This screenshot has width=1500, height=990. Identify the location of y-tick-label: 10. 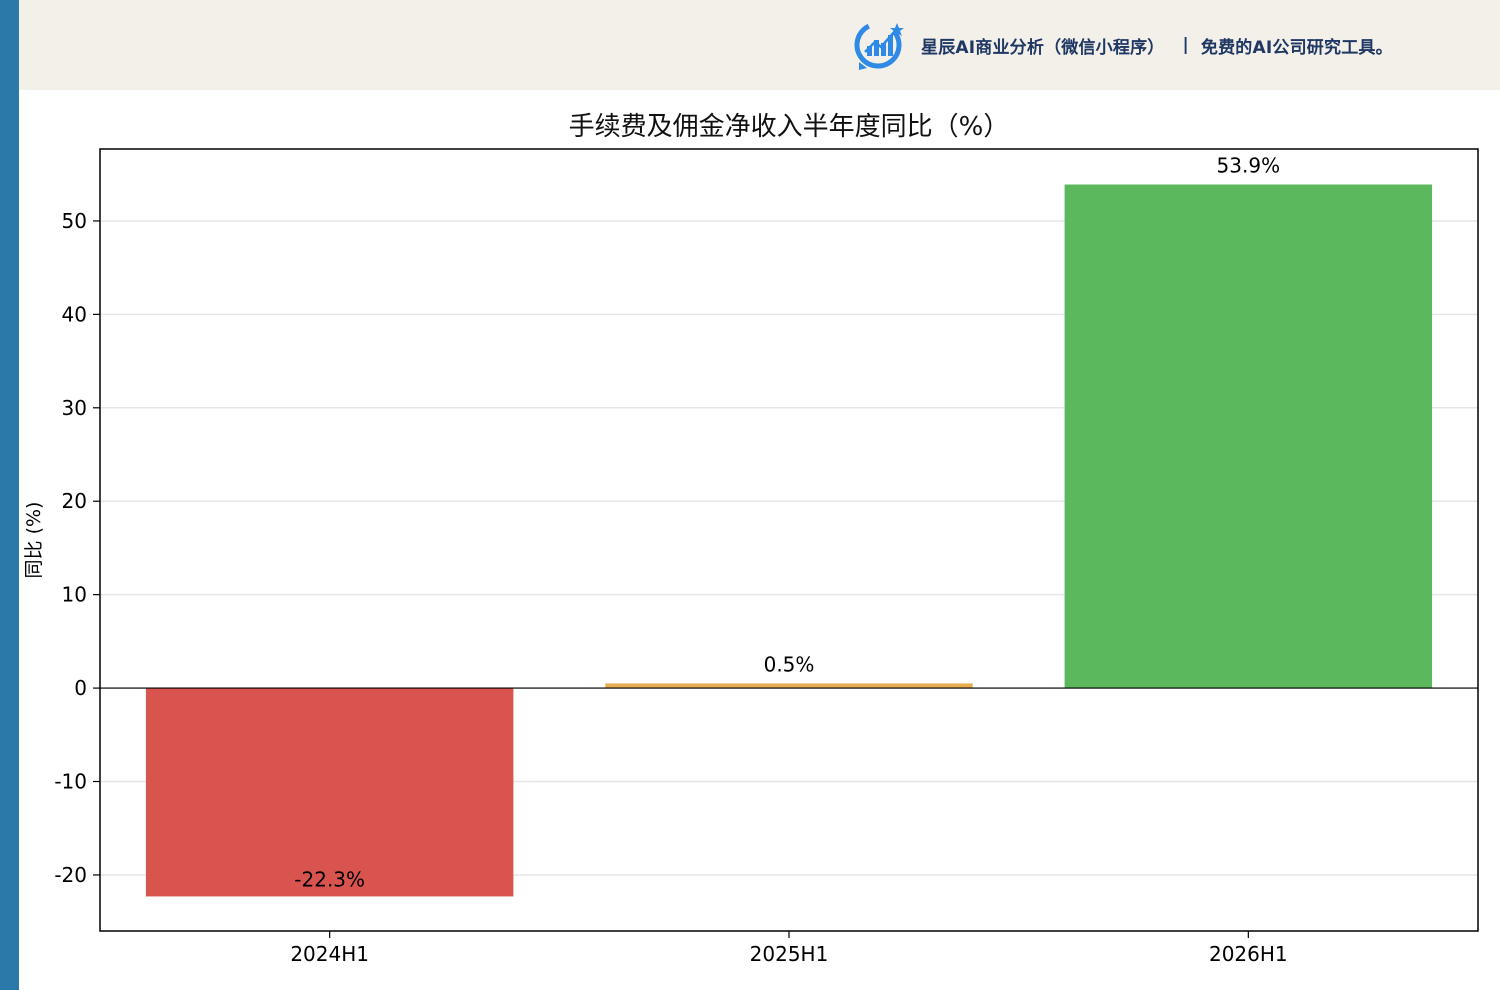
(74, 595).